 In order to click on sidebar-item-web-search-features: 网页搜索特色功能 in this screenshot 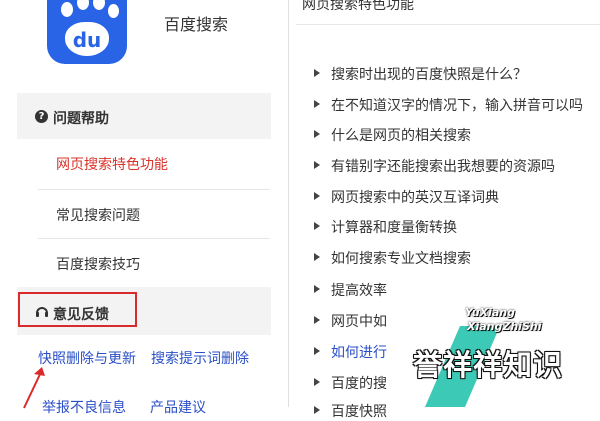, I will do `click(112, 164)`.